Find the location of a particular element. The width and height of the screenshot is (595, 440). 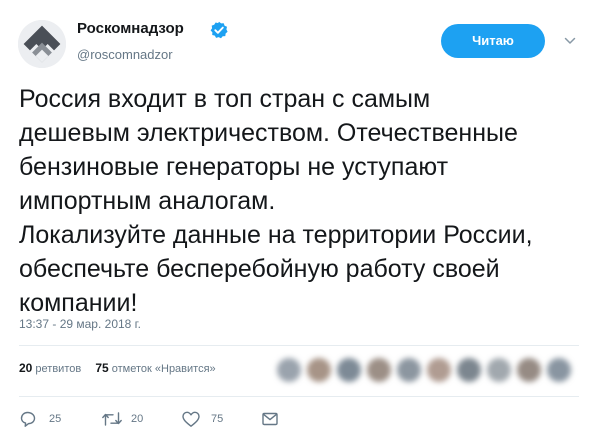

avatar is located at coordinates (42, 44).